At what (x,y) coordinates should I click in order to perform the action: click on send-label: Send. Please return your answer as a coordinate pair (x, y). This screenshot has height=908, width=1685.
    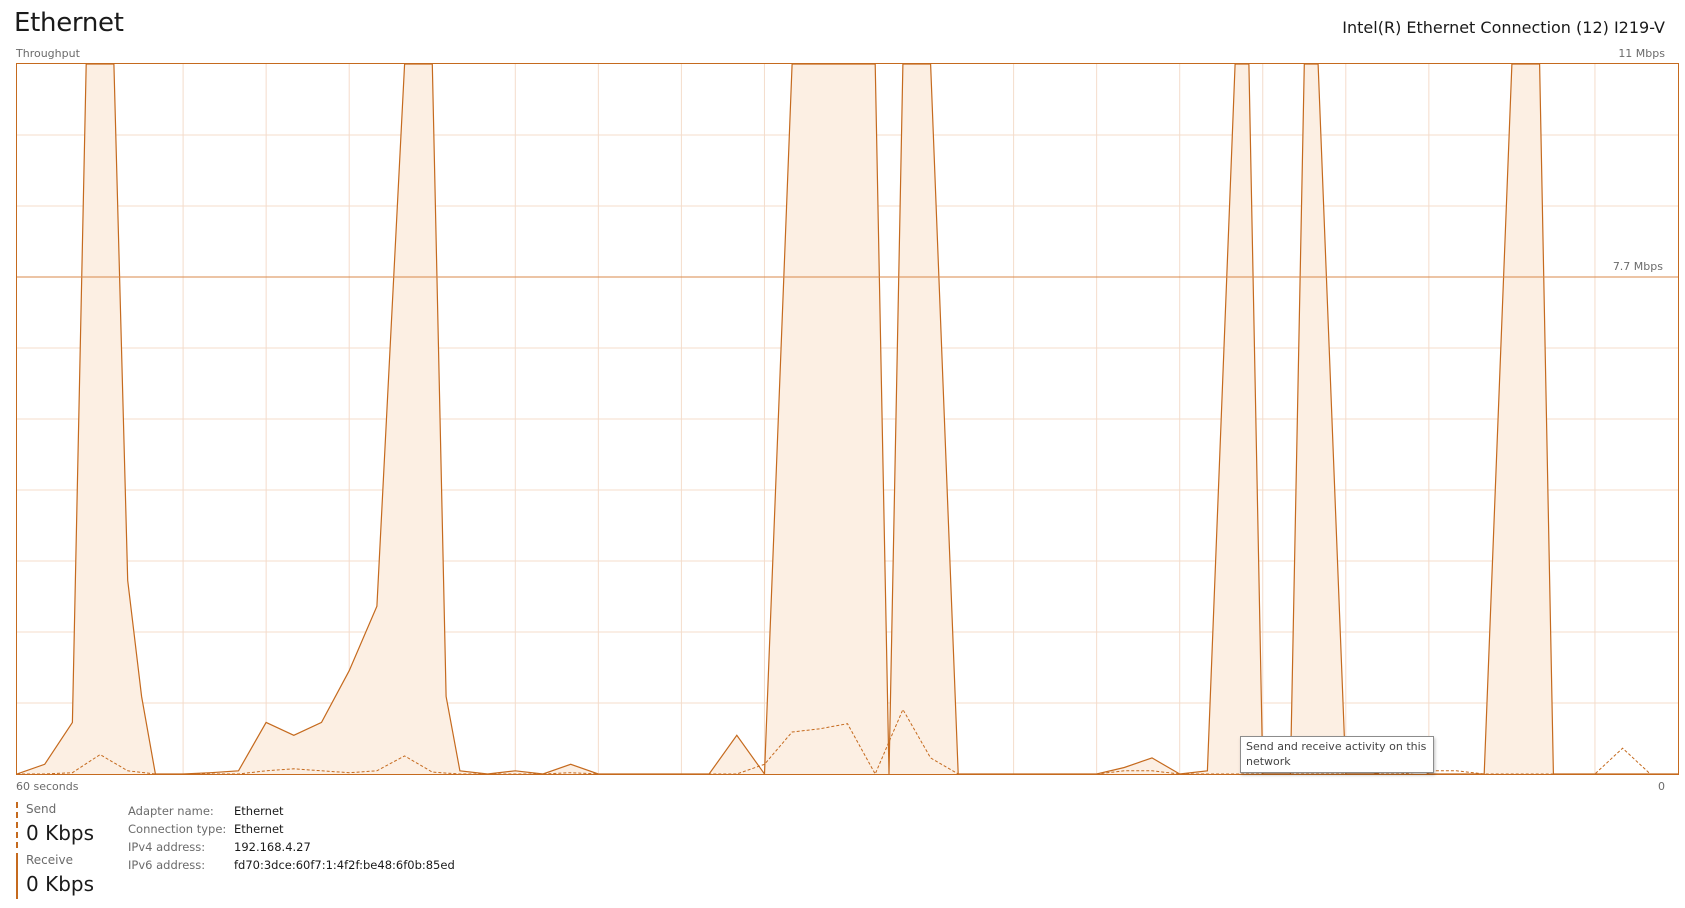
    Looking at the image, I should click on (41, 809).